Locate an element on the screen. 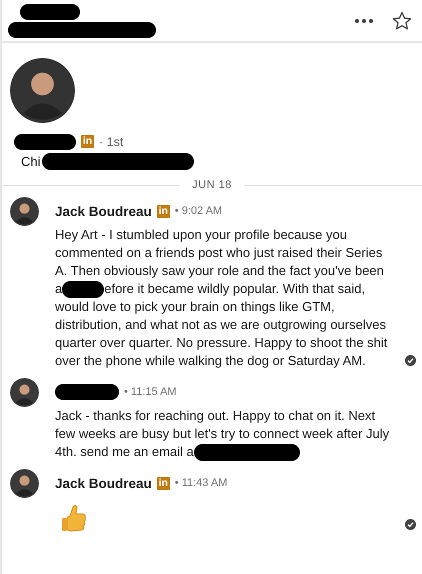 This screenshot has width=422, height=574. more-icon is located at coordinates (364, 21).